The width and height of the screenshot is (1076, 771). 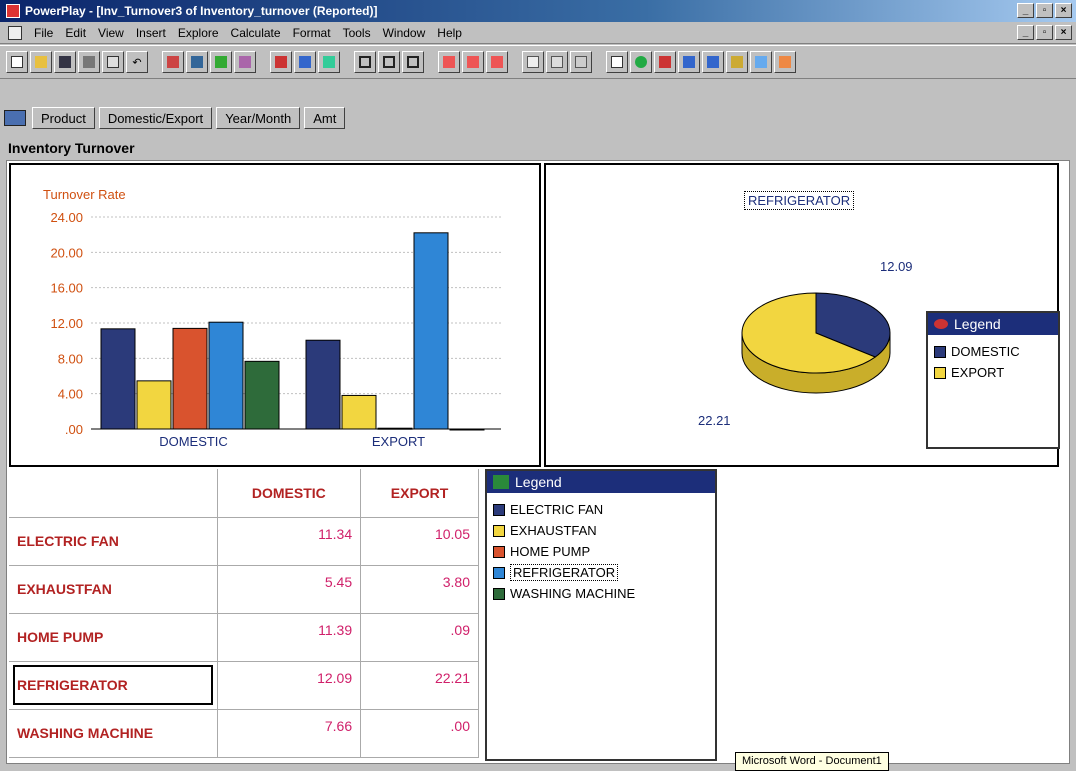 What do you see at coordinates (1044, 32) in the screenshot?
I see `doc-restore-button: ▫` at bounding box center [1044, 32].